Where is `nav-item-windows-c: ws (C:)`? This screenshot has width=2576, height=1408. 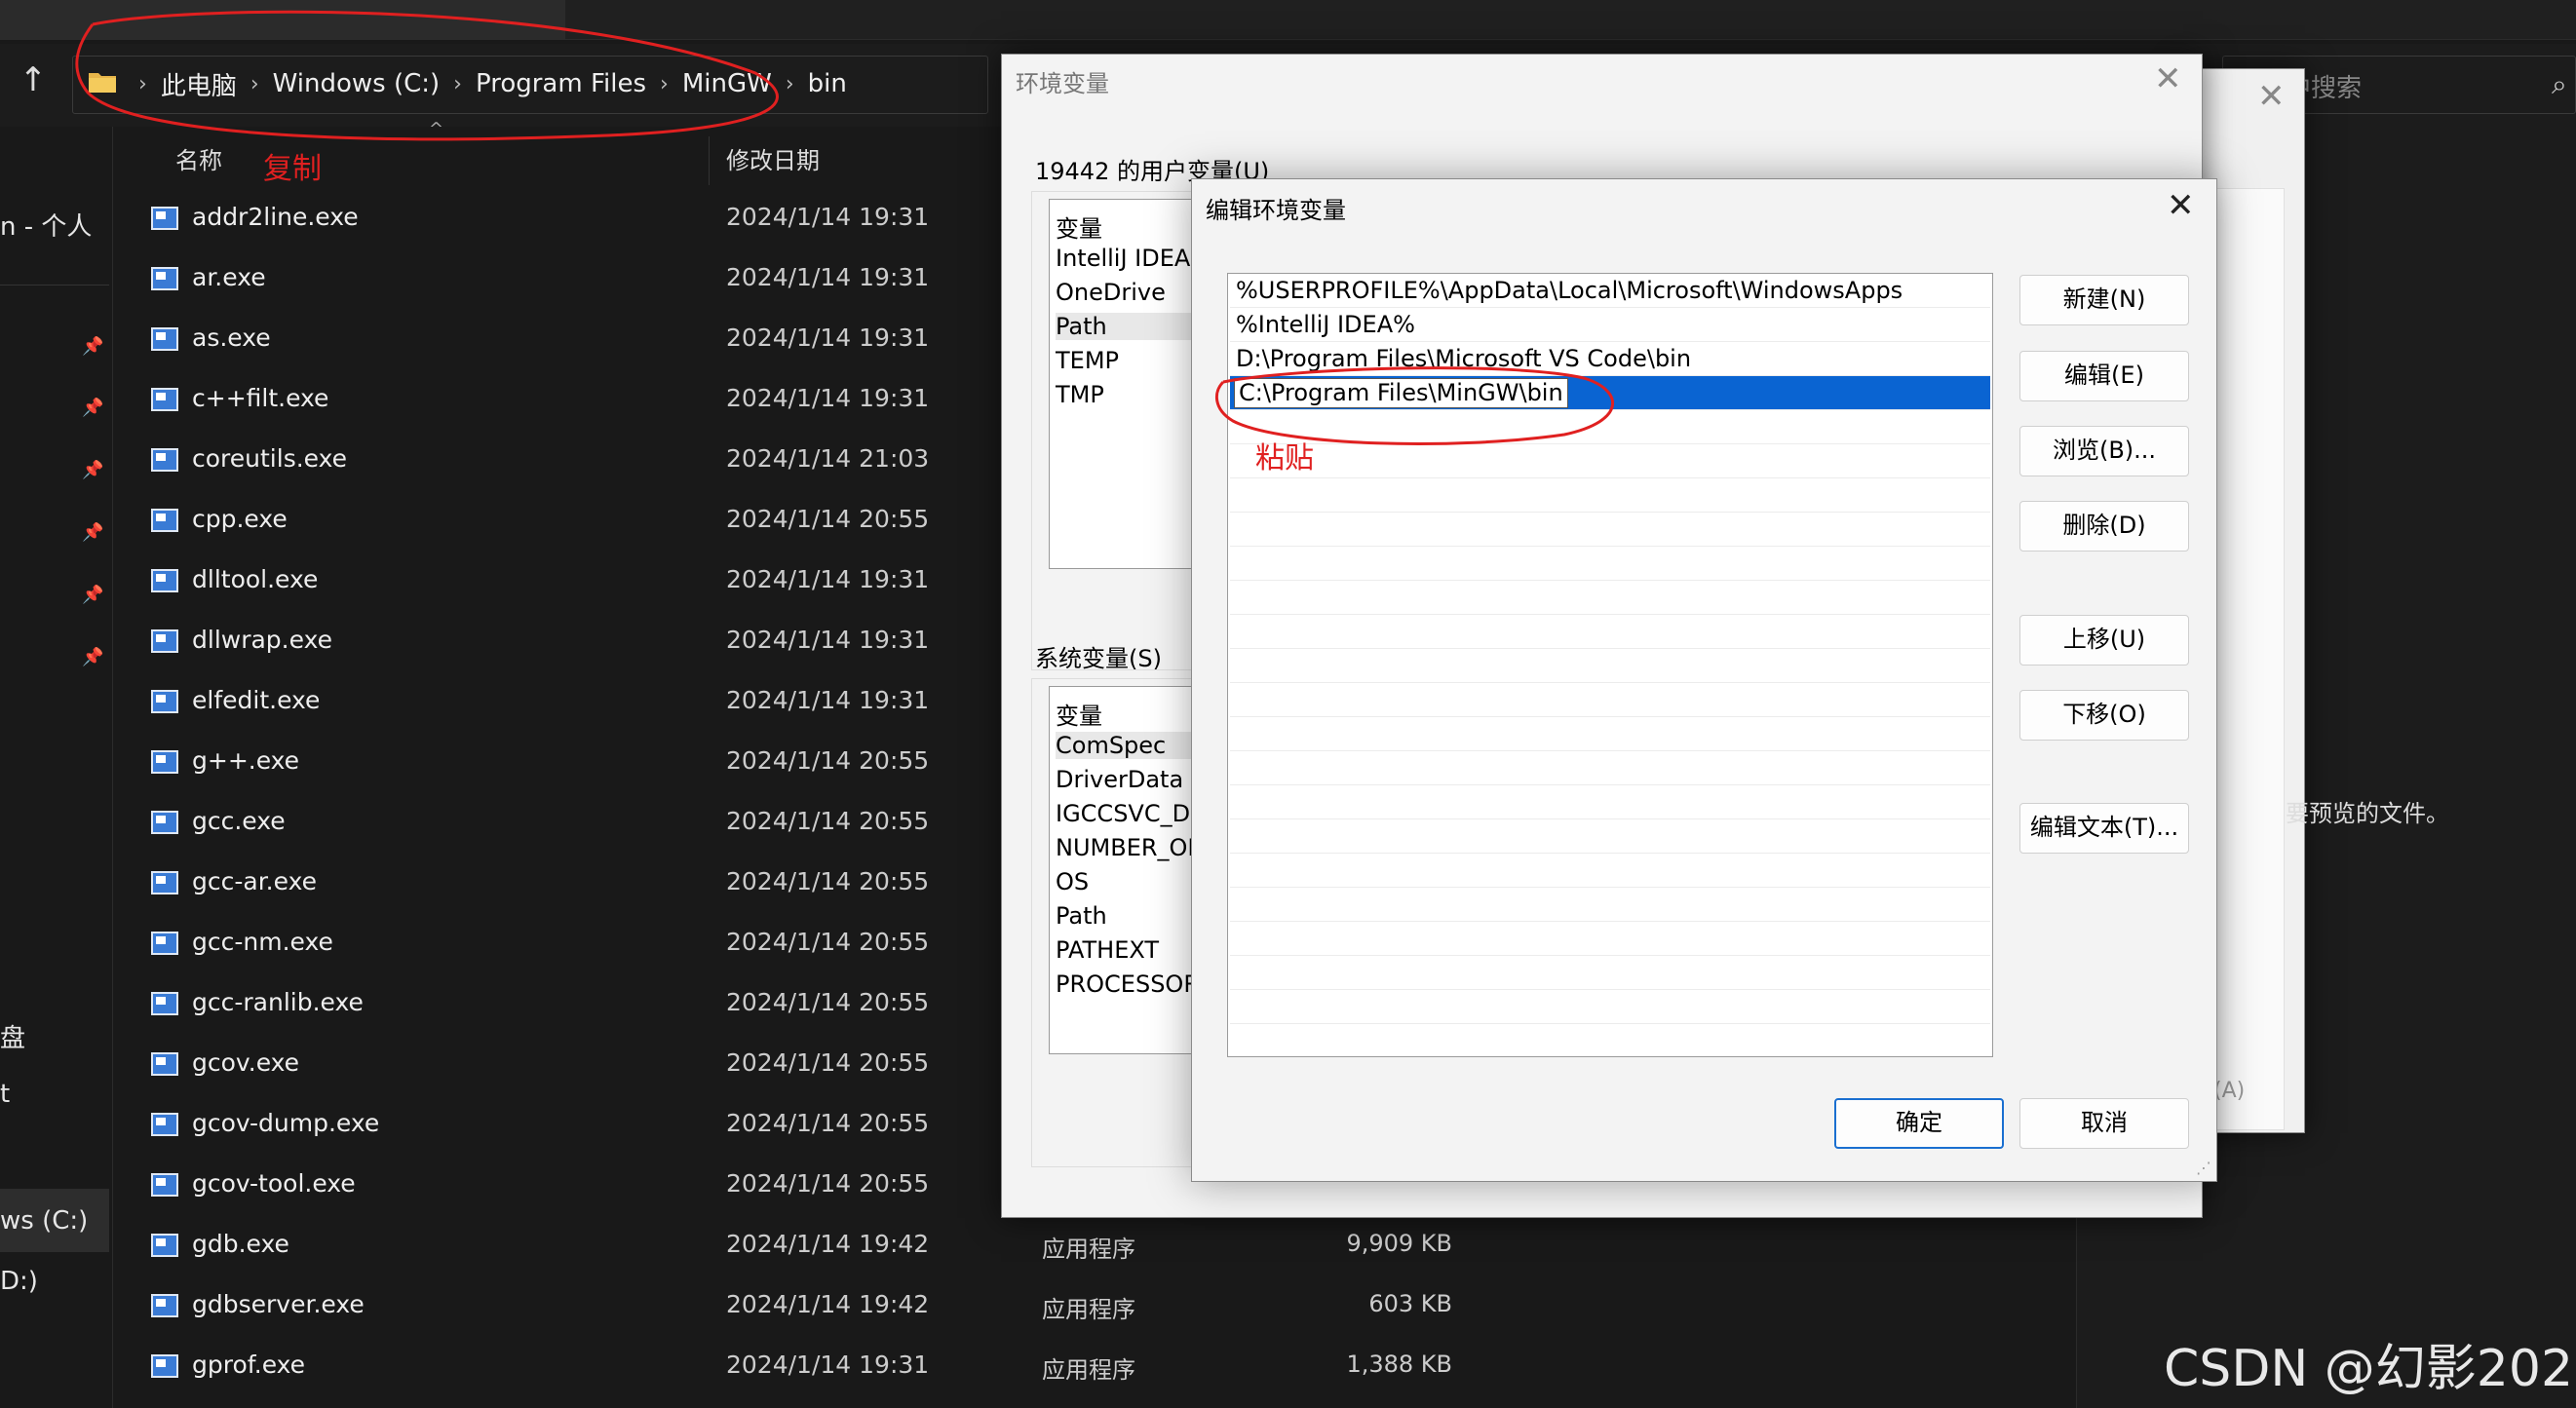
nav-item-windows-c: ws (C:) is located at coordinates (44, 1221).